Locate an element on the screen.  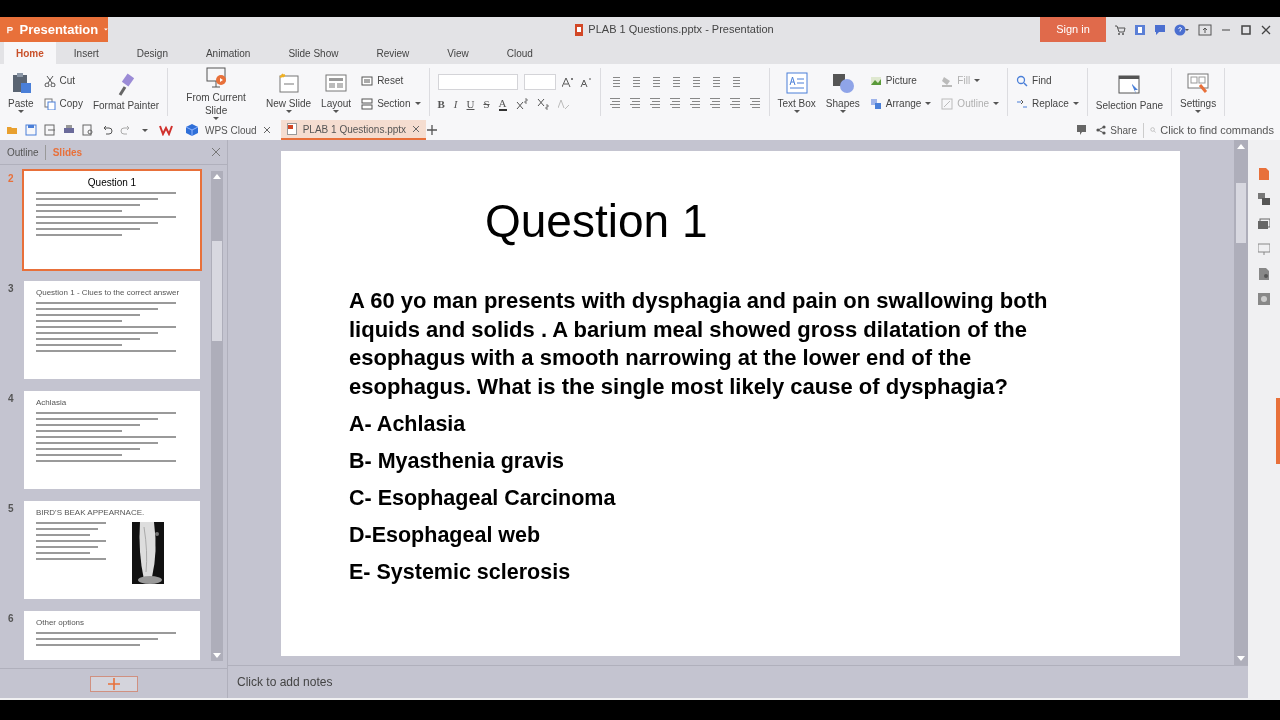
ribbon-button: Cut is located at coordinates (63, 80).